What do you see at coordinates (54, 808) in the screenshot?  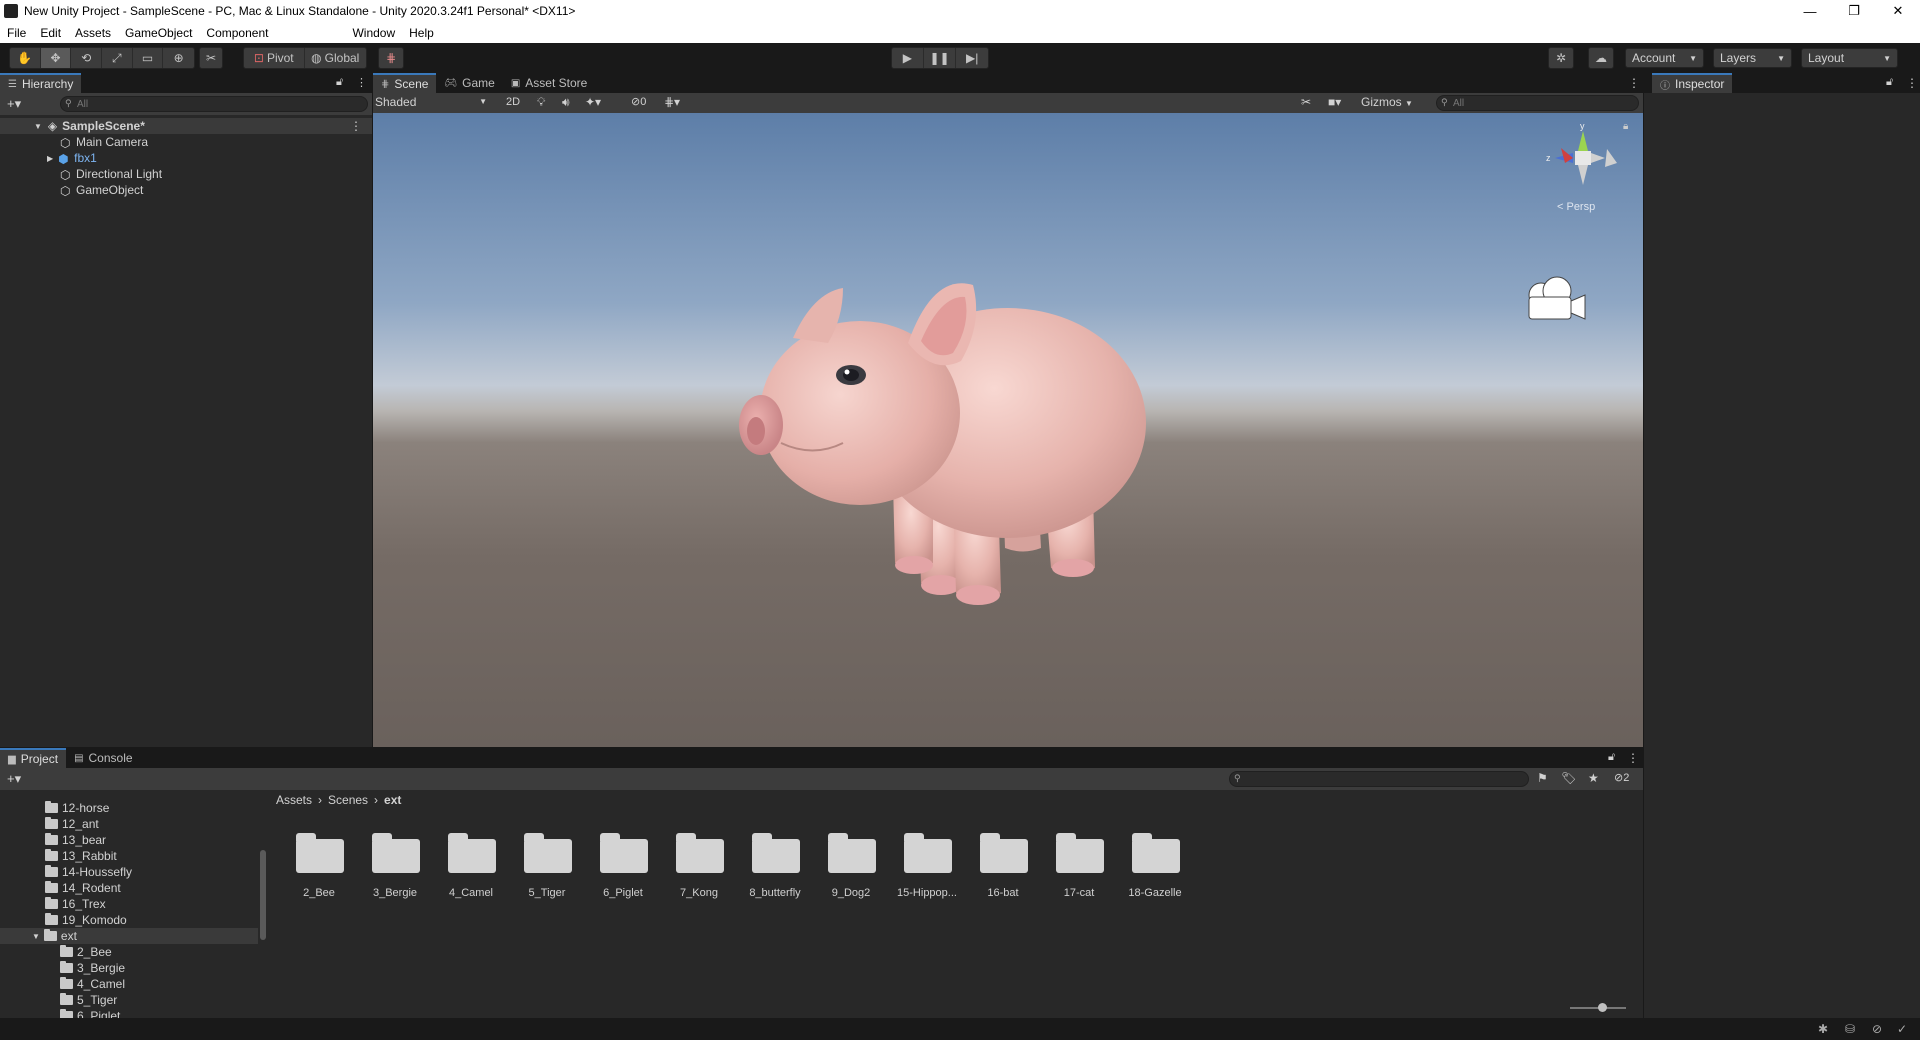 I see `tree-item: 12-horse` at bounding box center [54, 808].